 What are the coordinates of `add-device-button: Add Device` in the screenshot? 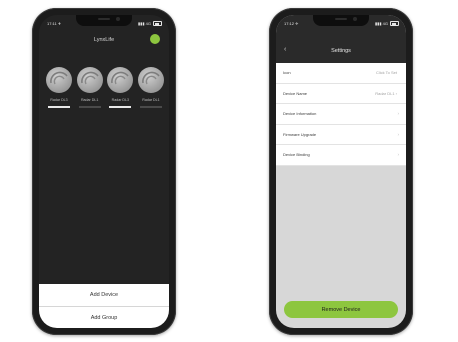 It's located at (104, 295).